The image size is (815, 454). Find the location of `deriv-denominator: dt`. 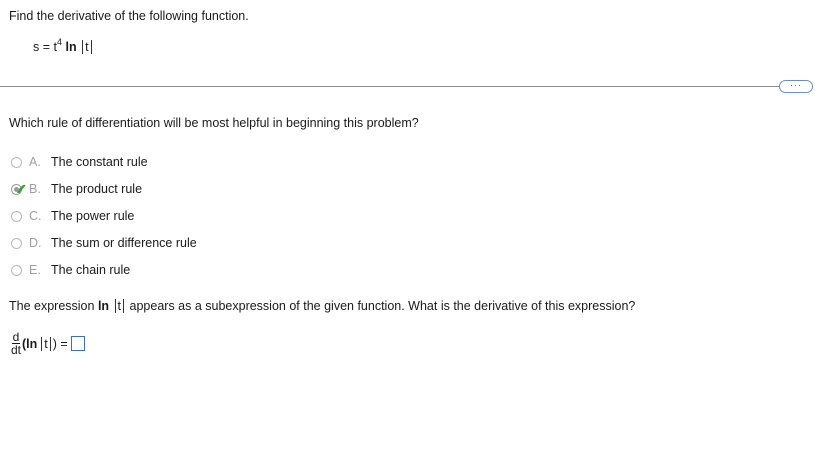

deriv-denominator: dt is located at coordinates (16, 350).